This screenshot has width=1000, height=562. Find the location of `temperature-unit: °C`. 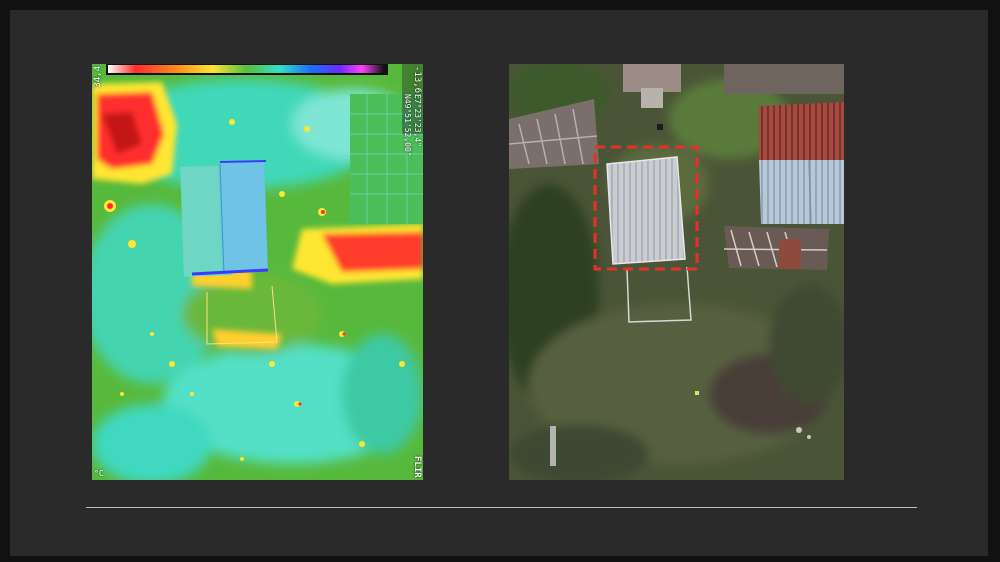

temperature-unit: °C is located at coordinates (99, 473).